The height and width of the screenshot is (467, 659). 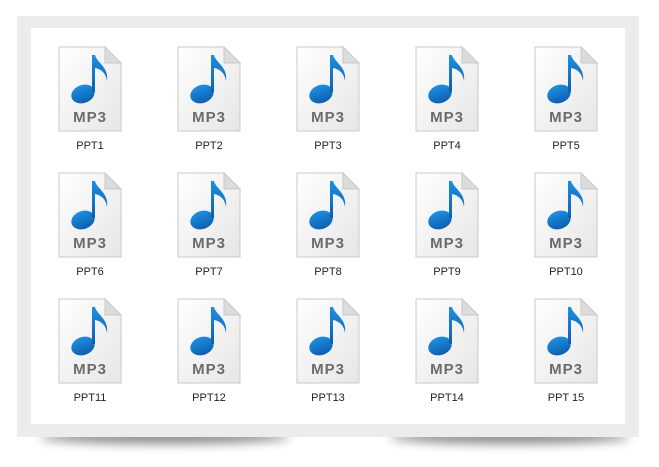 I want to click on file-item-14: MP3 PPT14, so click(x=447, y=357).